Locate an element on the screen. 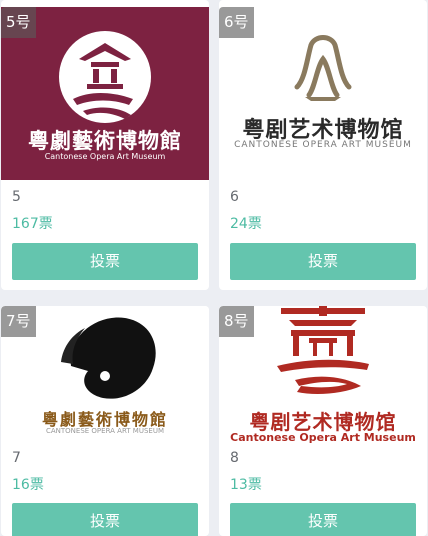 The image size is (428, 536). vote-count-6: 24票 is located at coordinates (246, 224).